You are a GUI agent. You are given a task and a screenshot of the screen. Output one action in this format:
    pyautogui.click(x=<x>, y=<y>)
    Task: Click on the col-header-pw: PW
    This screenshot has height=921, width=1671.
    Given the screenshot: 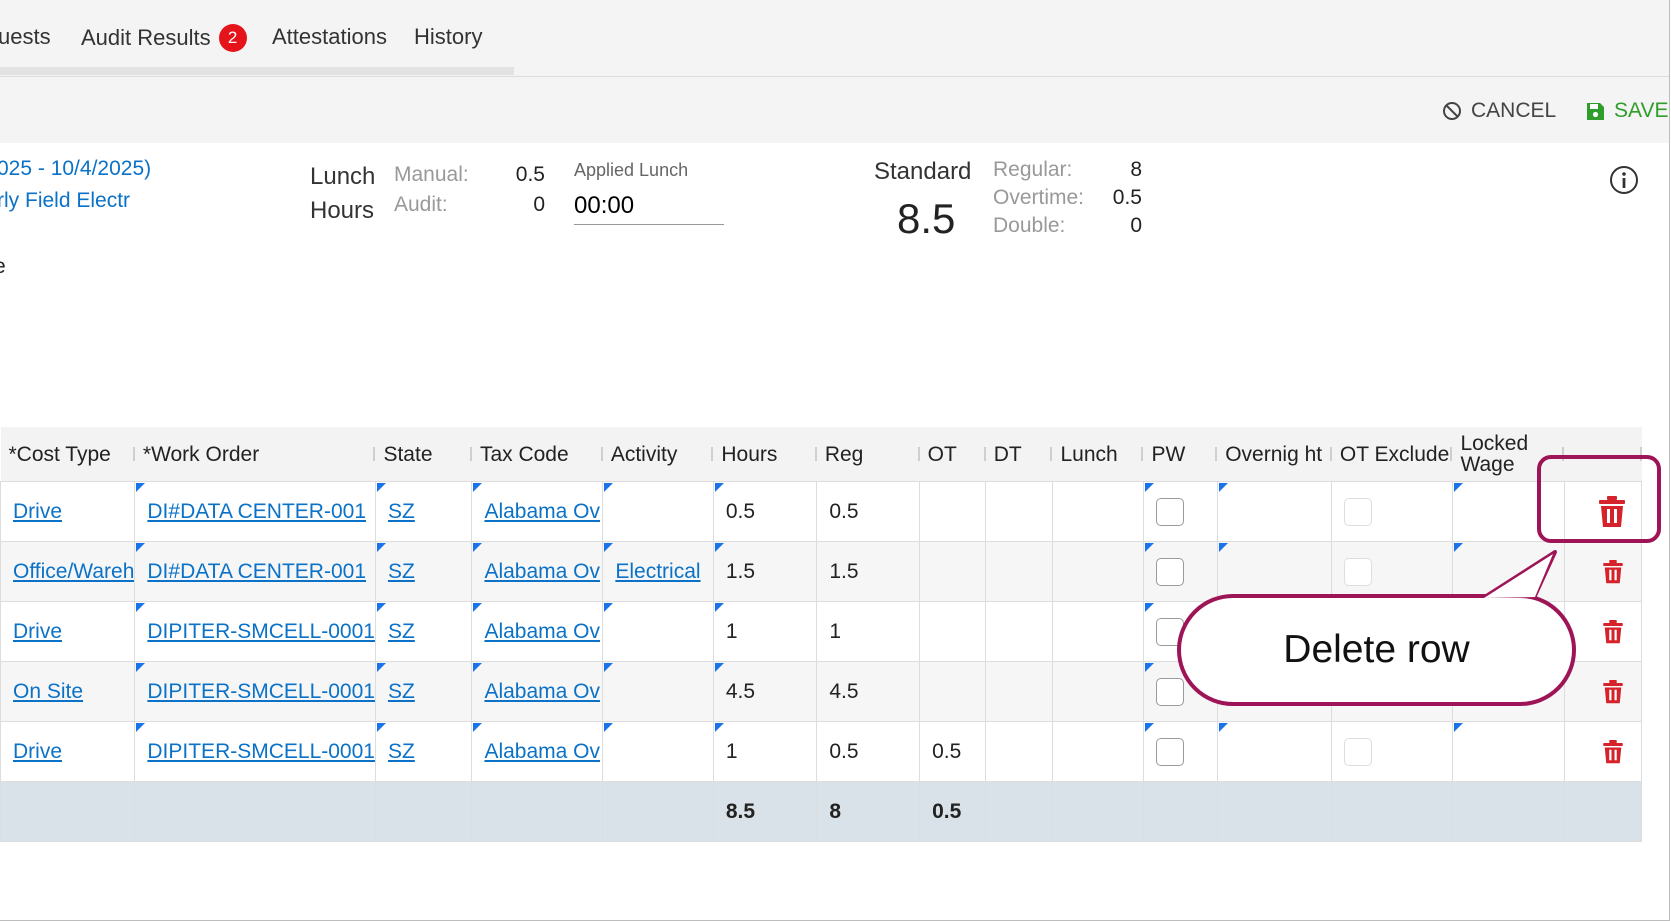 What is the action you would take?
    pyautogui.click(x=1180, y=454)
    